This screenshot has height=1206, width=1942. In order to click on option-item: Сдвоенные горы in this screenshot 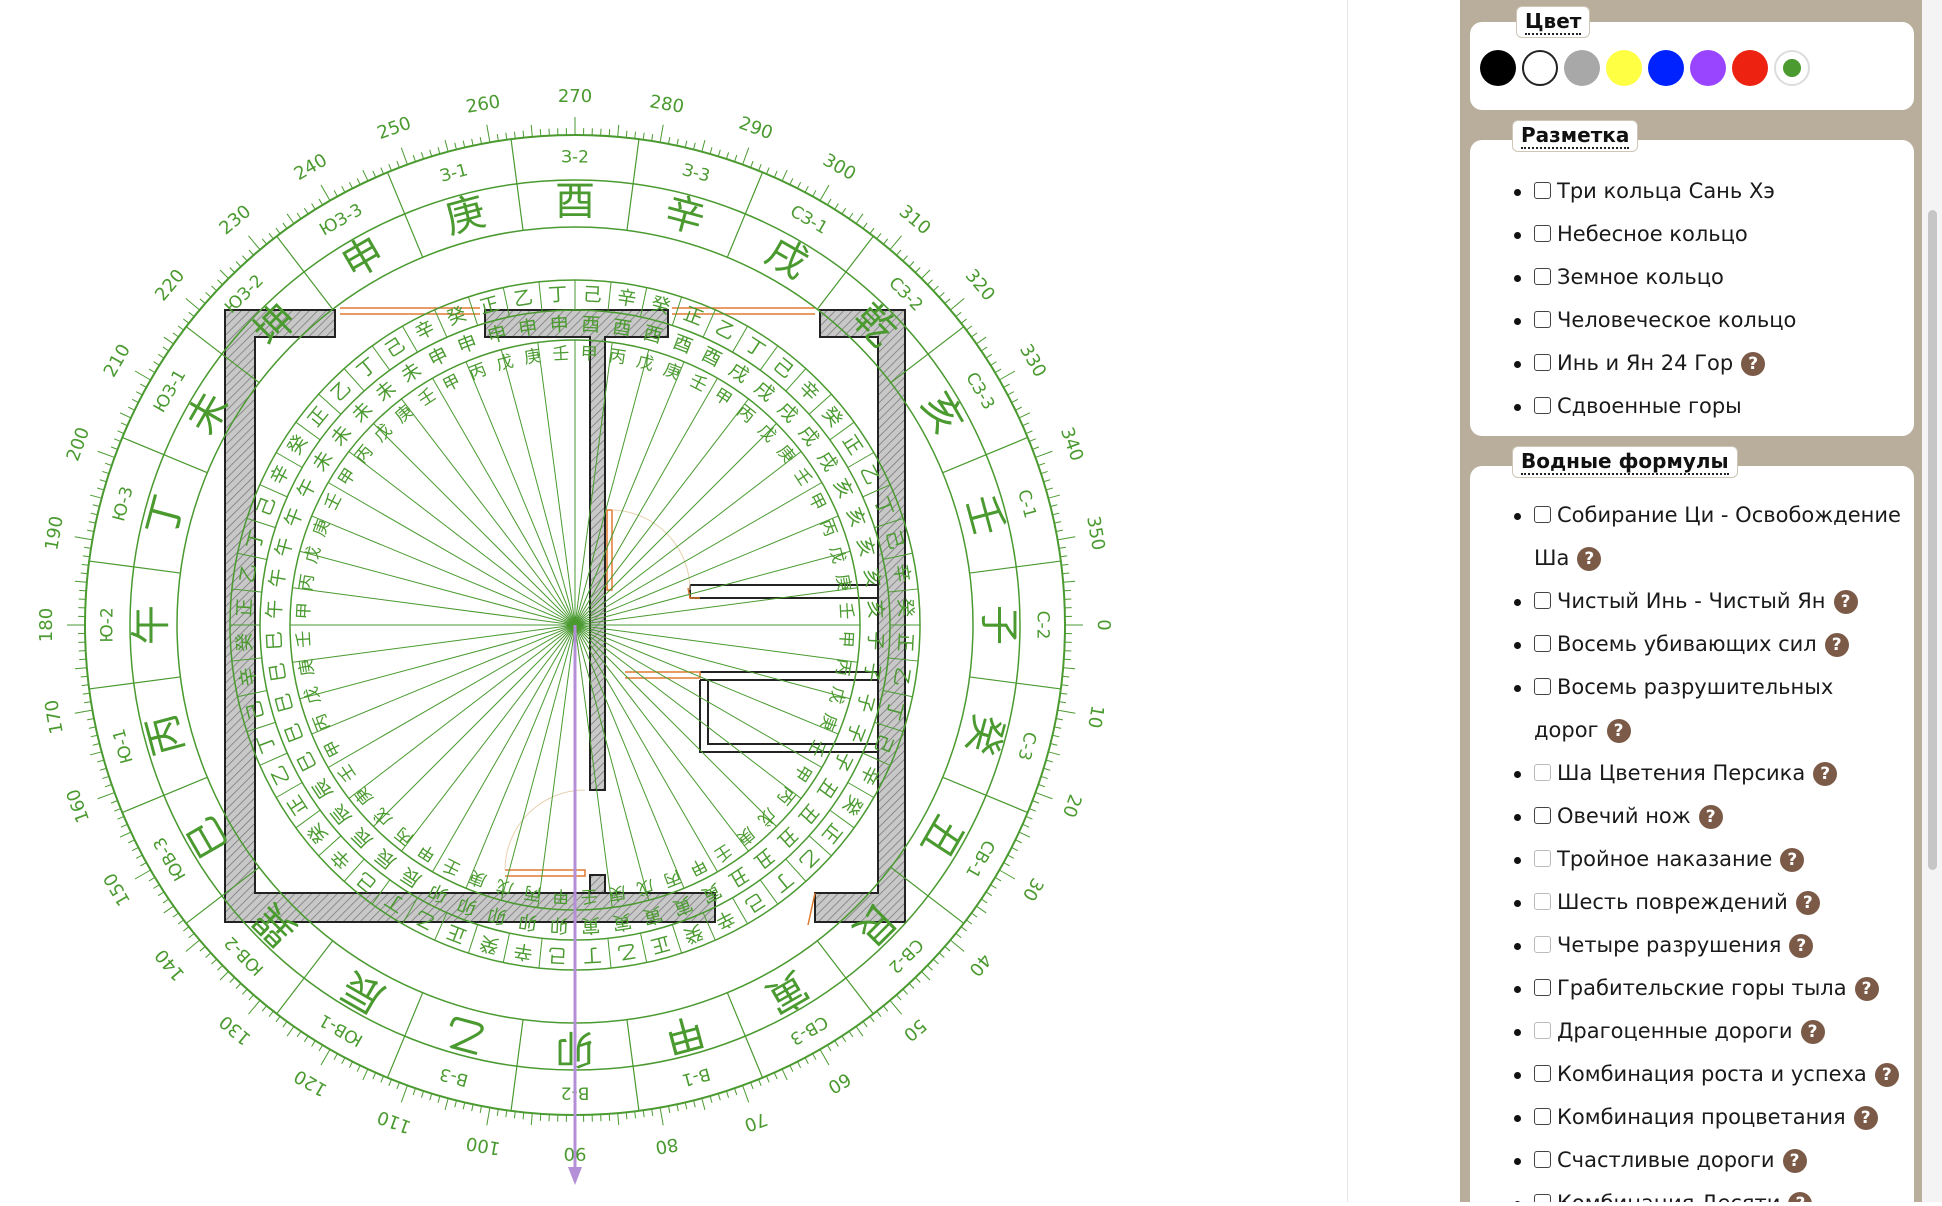, I will do `click(1692, 406)`.